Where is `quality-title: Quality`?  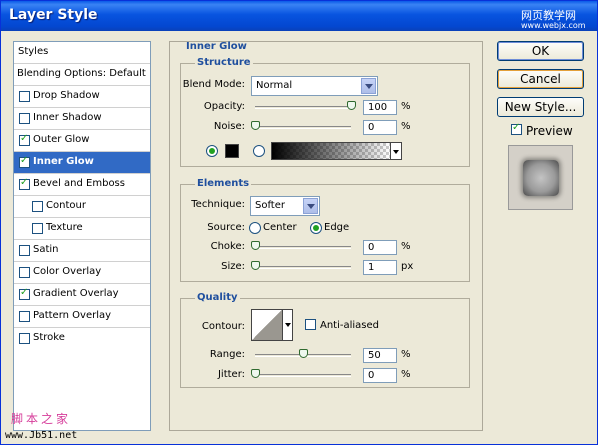
quality-title: Quality is located at coordinates (217, 297).